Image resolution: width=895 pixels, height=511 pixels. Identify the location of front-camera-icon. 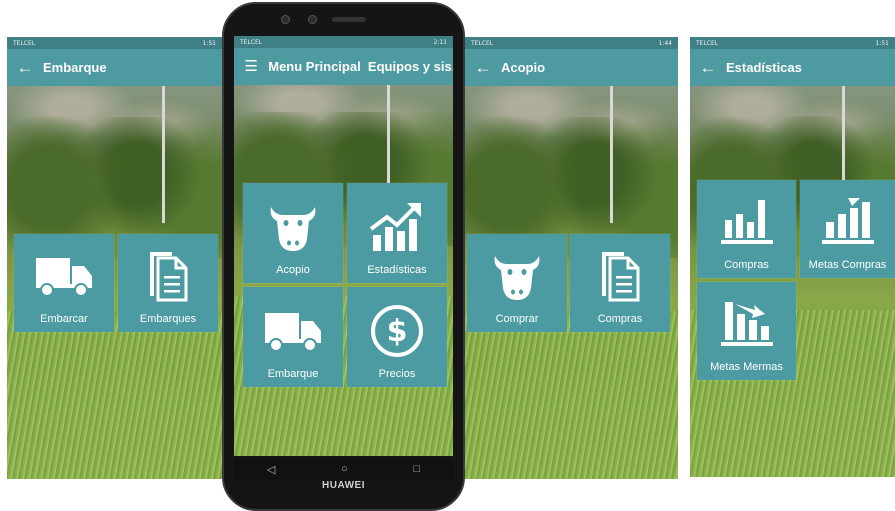
(285, 19).